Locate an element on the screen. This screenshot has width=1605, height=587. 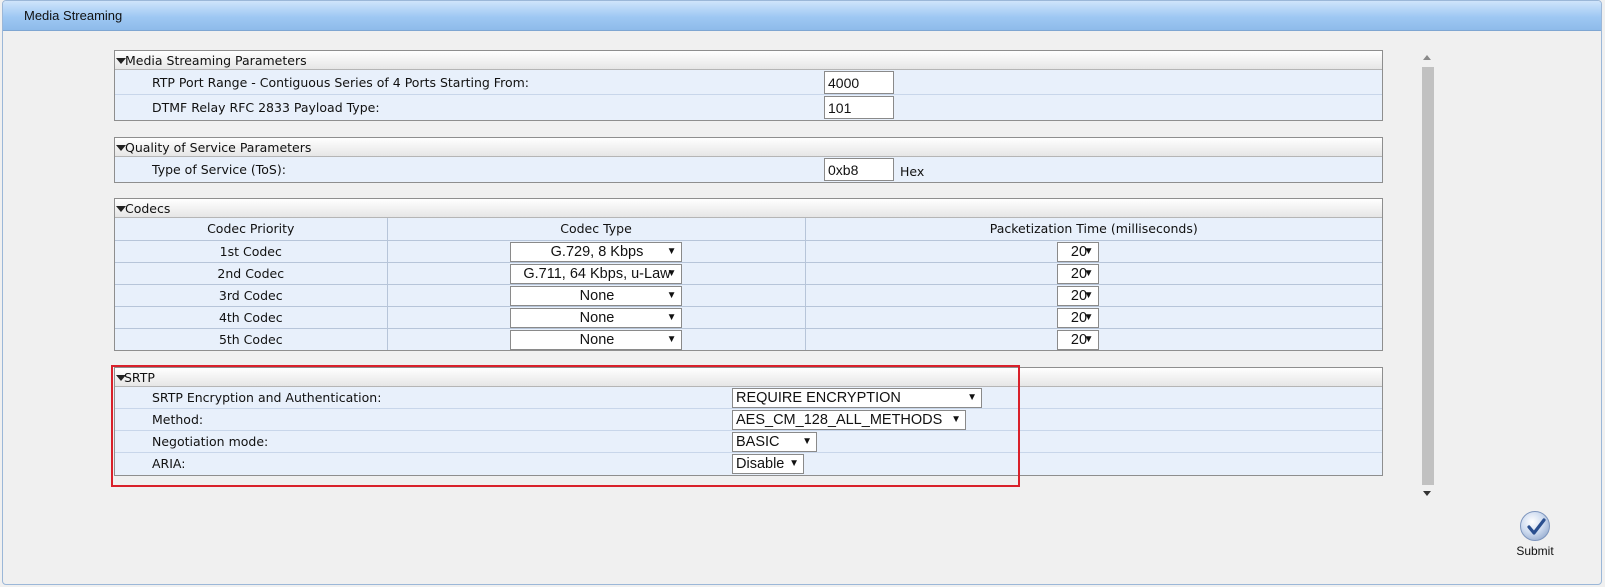
submit-button: Submit is located at coordinates (1535, 534).